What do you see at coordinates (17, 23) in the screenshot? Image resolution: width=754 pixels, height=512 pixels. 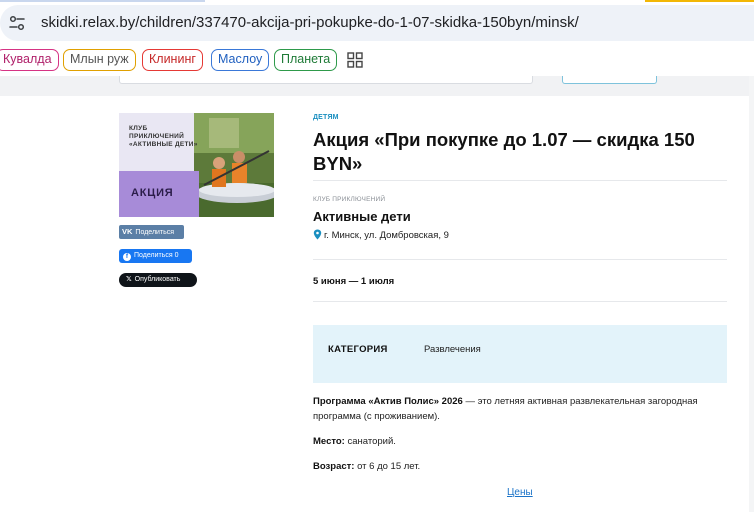 I see `site-info-icon` at bounding box center [17, 23].